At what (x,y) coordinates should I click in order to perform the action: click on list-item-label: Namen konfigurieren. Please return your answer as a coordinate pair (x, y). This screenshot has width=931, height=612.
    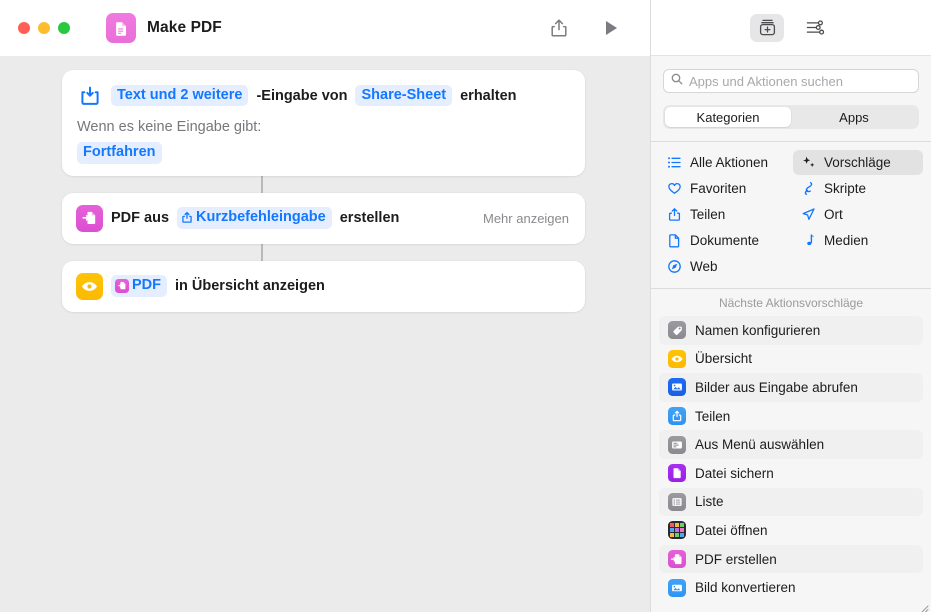
    Looking at the image, I should click on (758, 330).